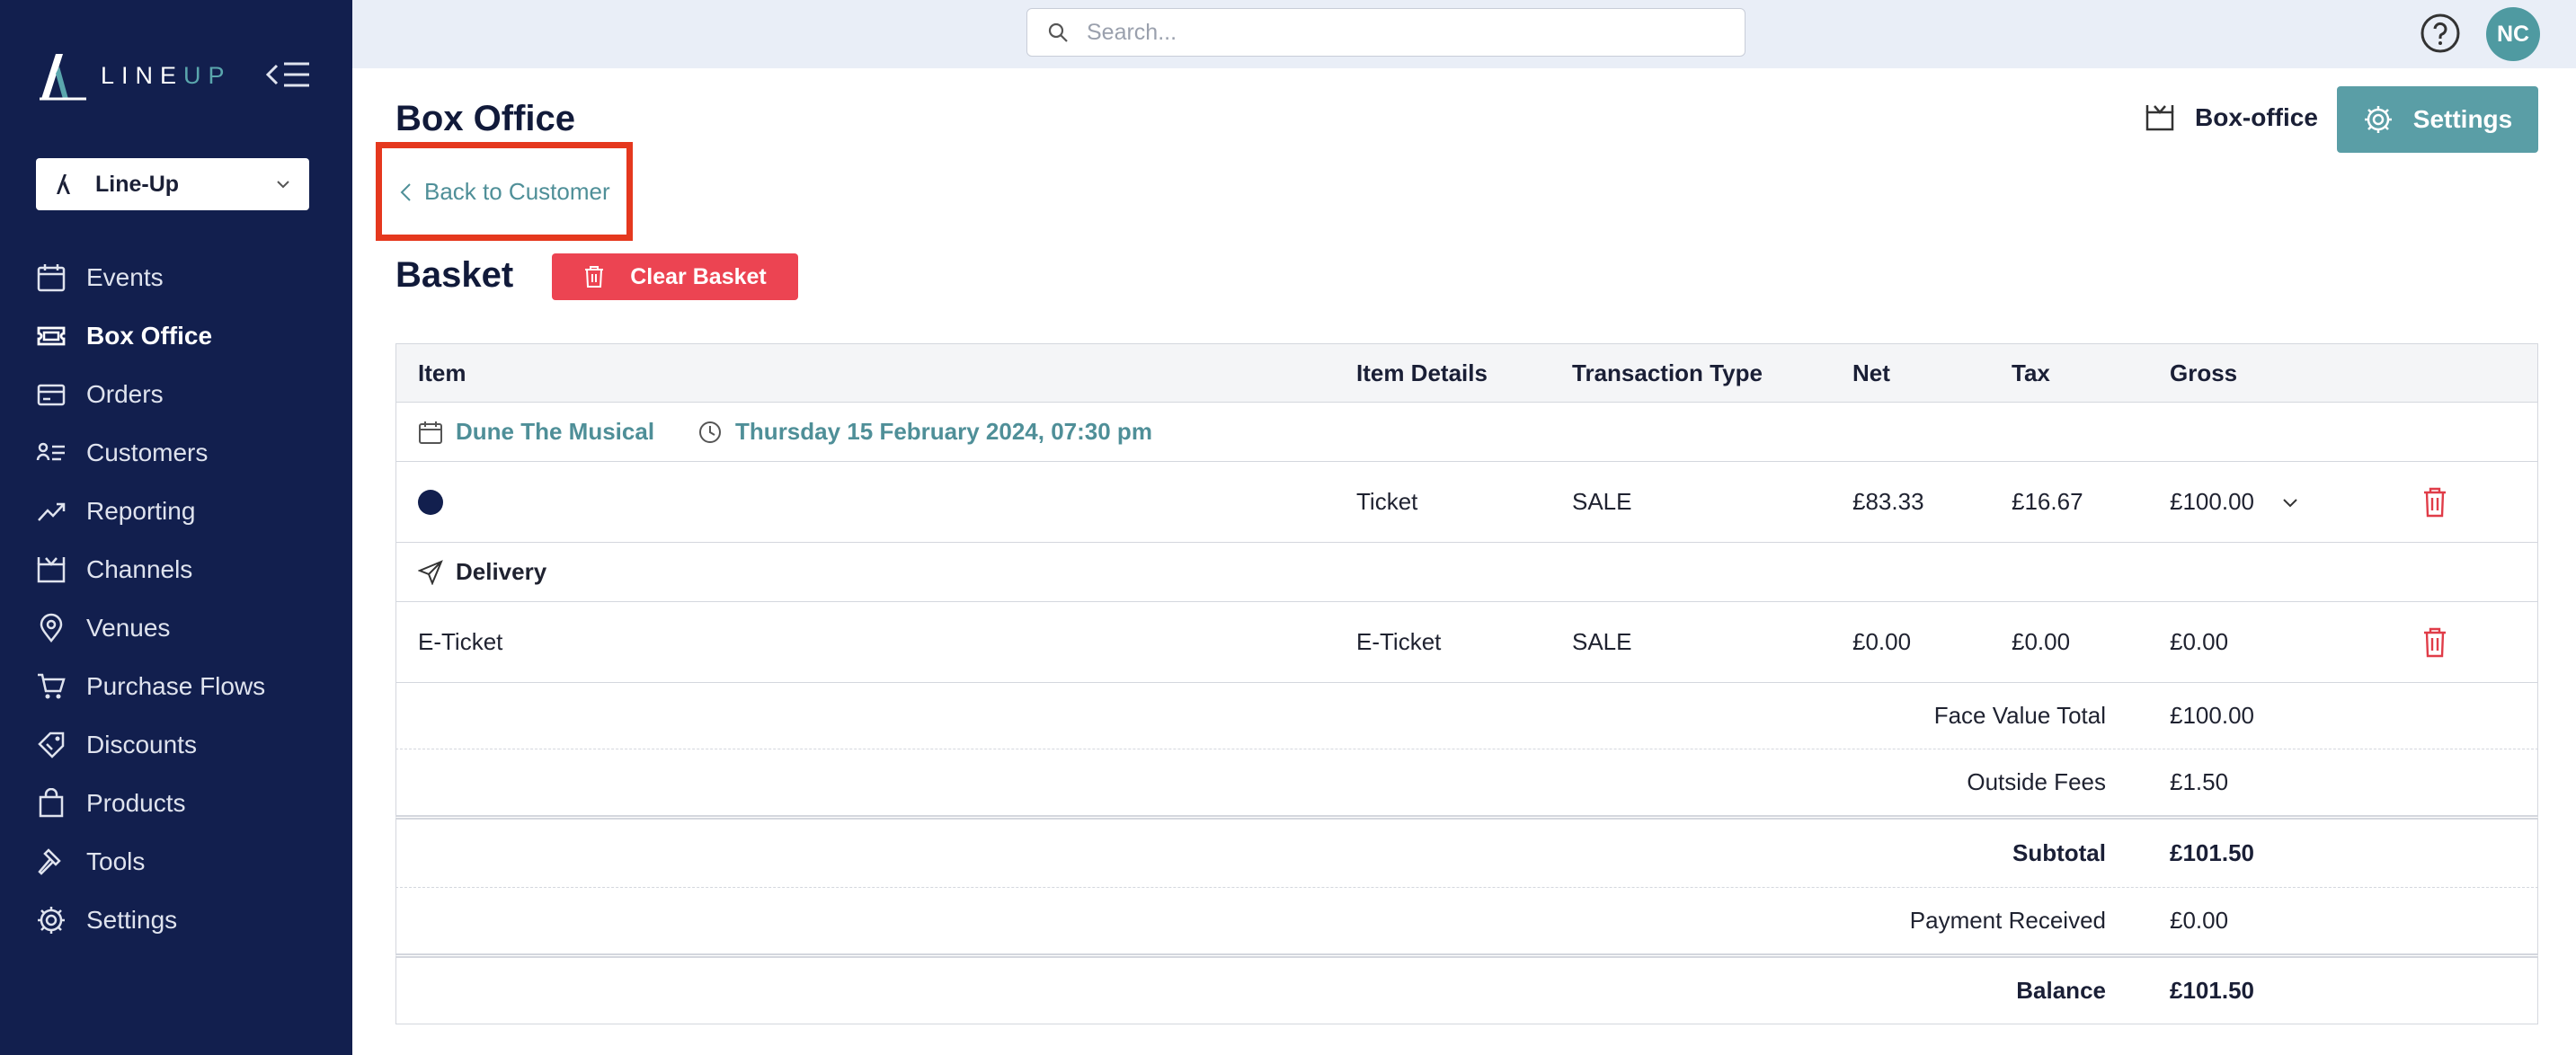 The width and height of the screenshot is (2576, 1055). Describe the element at coordinates (52, 511) in the screenshot. I see `trending-up-icon` at that location.